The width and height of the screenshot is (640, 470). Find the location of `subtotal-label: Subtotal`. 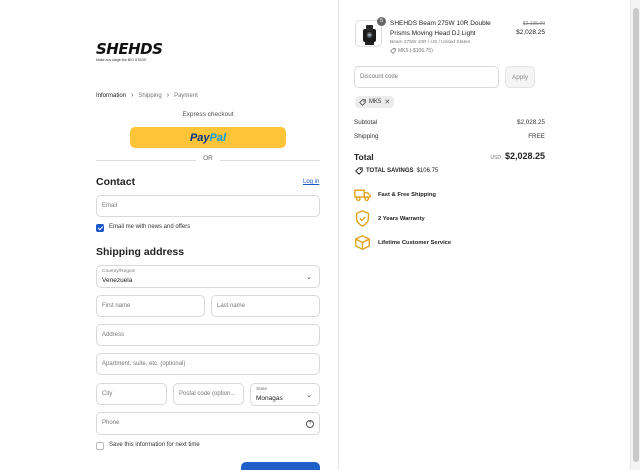

subtotal-label: Subtotal is located at coordinates (366, 122).